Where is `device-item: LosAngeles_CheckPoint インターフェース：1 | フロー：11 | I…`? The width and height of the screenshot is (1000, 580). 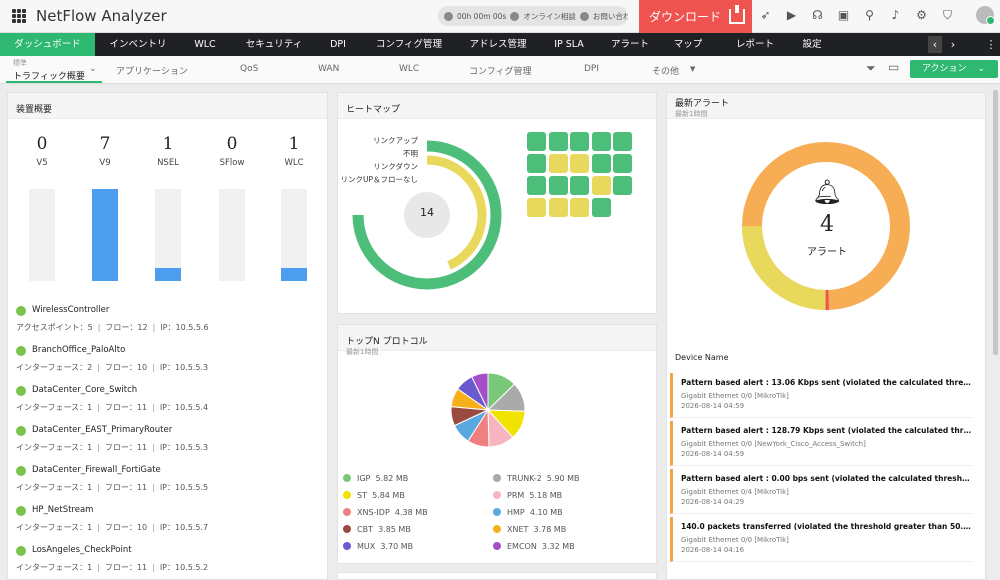
device-item: LosAngeles_CheckPoint インターフェース：1 | フロー：11 | I… is located at coordinates (166, 559).